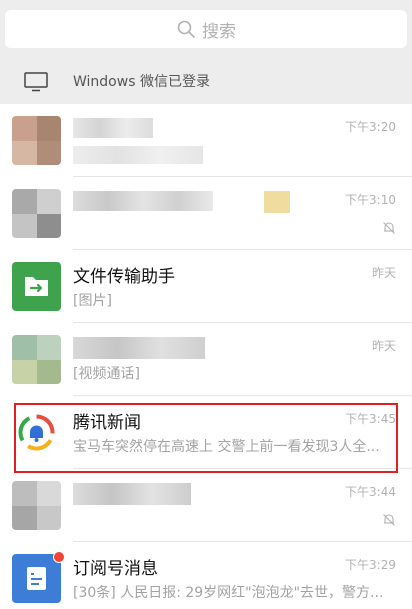 The image size is (412, 609). I want to click on tencent-news-icon, so click(36, 432).